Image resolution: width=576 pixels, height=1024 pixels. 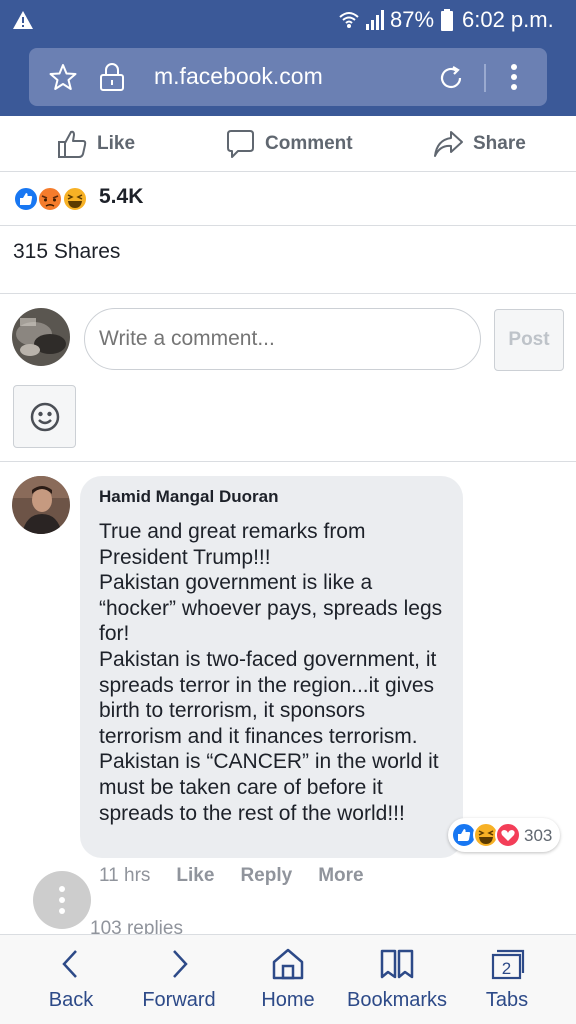 I want to click on floating-menu-button, so click(x=62, y=900).